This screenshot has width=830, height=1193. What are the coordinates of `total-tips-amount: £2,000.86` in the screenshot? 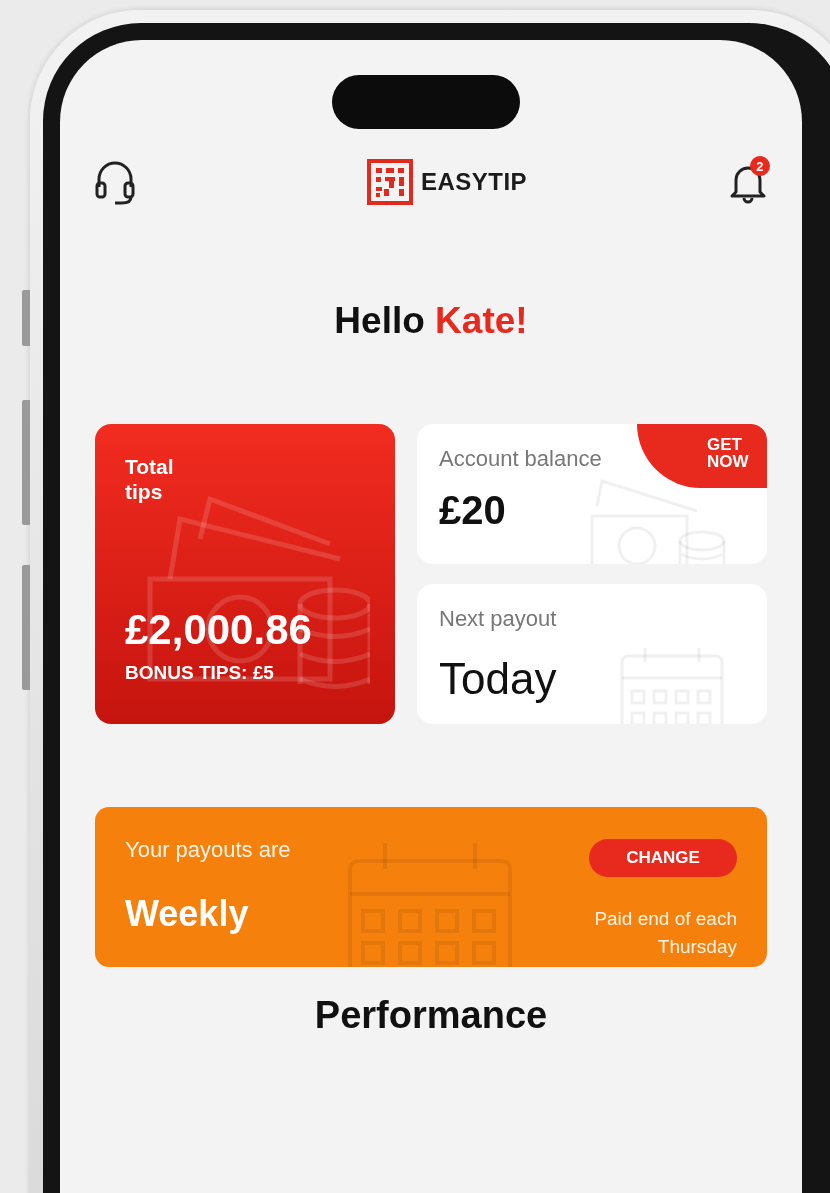 It's located at (219, 630).